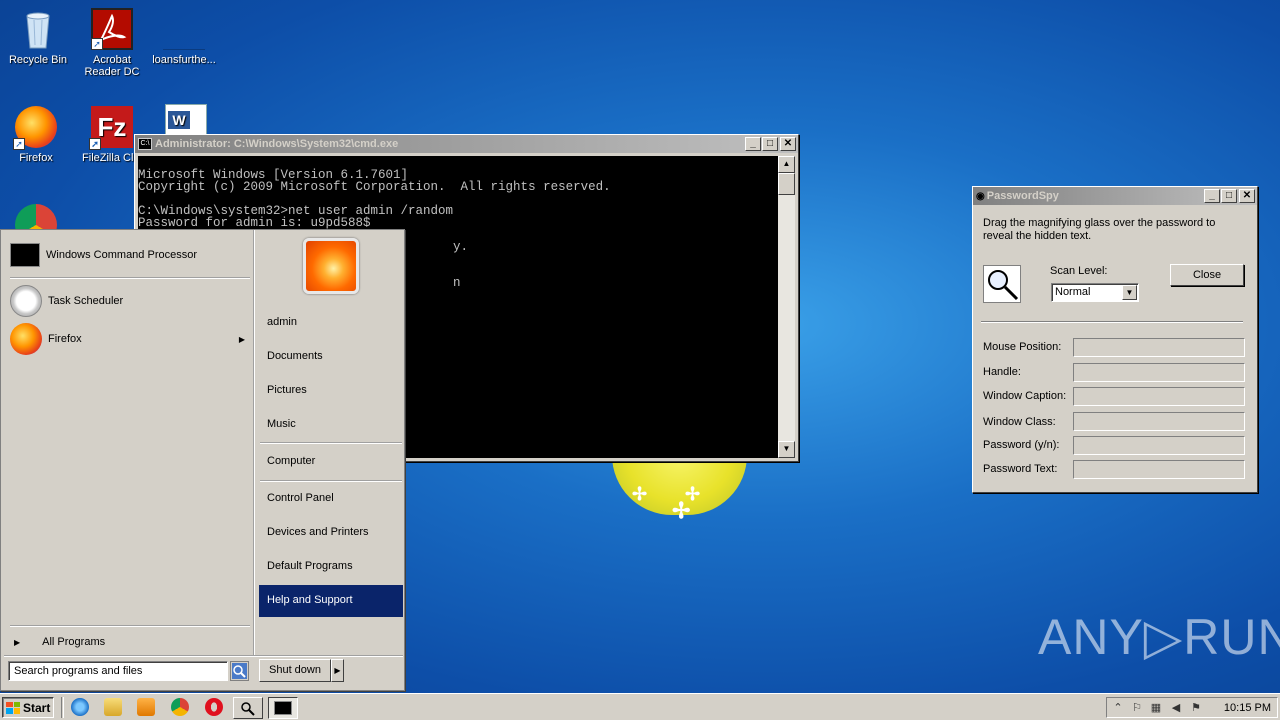 The width and height of the screenshot is (1280, 720). I want to click on shutdown-options-button: ▶, so click(337, 670).